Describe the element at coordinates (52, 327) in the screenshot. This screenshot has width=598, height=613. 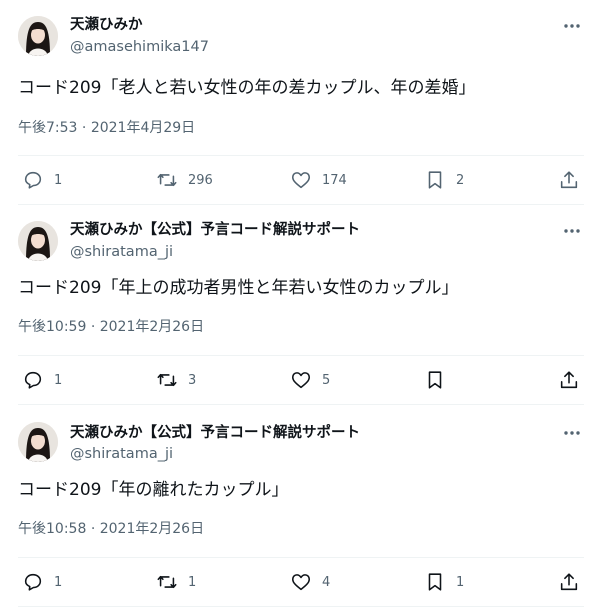
I see `tweet-time: 午後10:59` at that location.